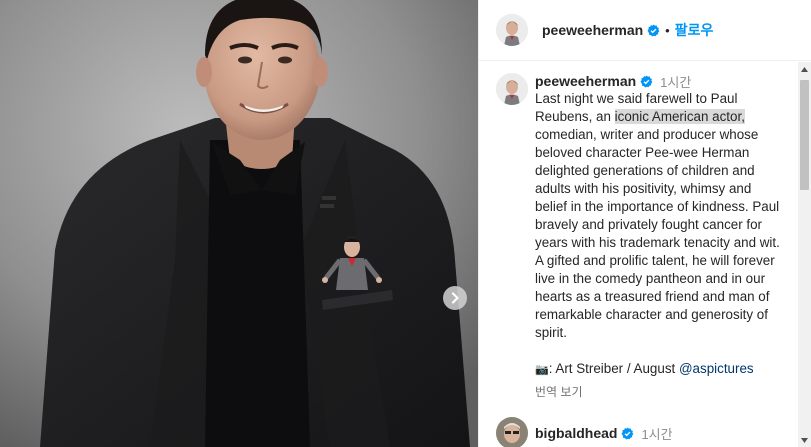  Describe the element at coordinates (592, 30) in the screenshot. I see `author-username: peeweeherman` at that location.